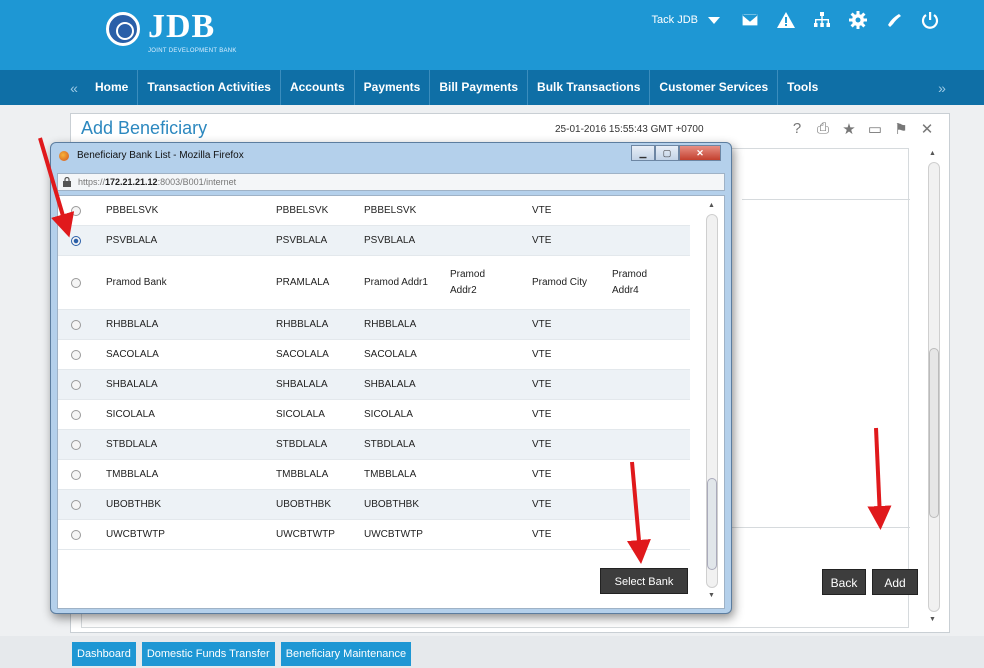 The image size is (984, 668). What do you see at coordinates (302, 444) in the screenshot?
I see `bank-code-cell: STBDLALA` at bounding box center [302, 444].